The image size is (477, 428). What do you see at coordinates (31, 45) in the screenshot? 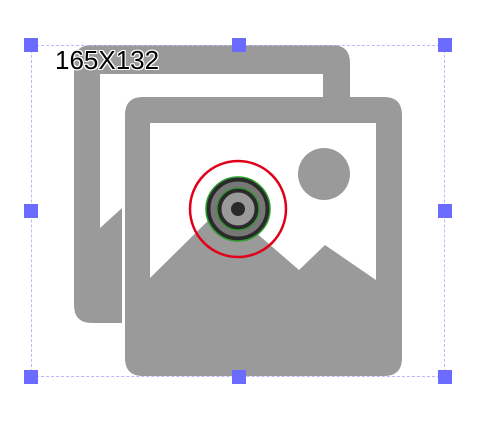
I see `resize-handle-top-left` at bounding box center [31, 45].